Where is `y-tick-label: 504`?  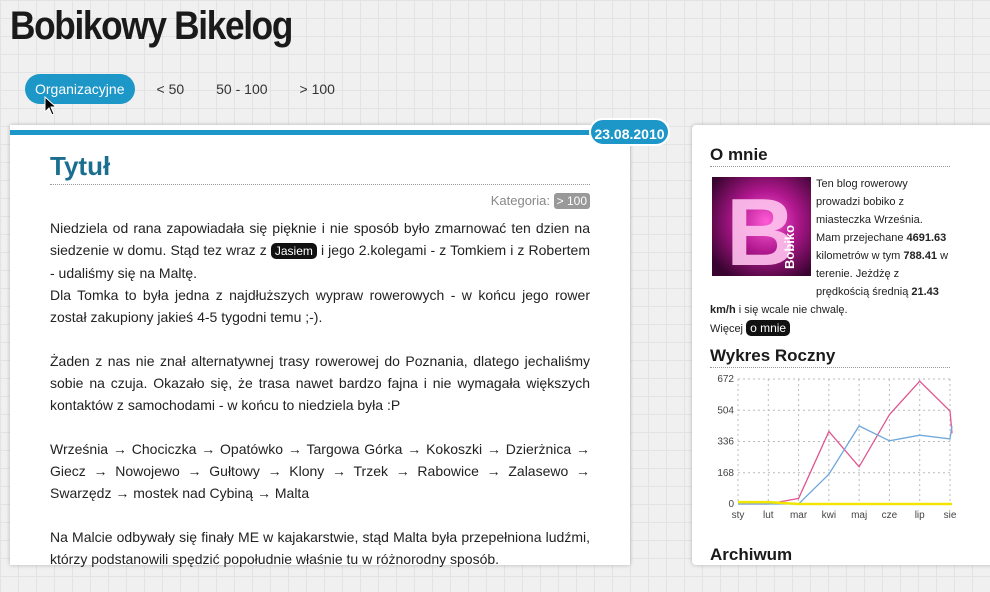
y-tick-label: 504 is located at coordinates (725, 410).